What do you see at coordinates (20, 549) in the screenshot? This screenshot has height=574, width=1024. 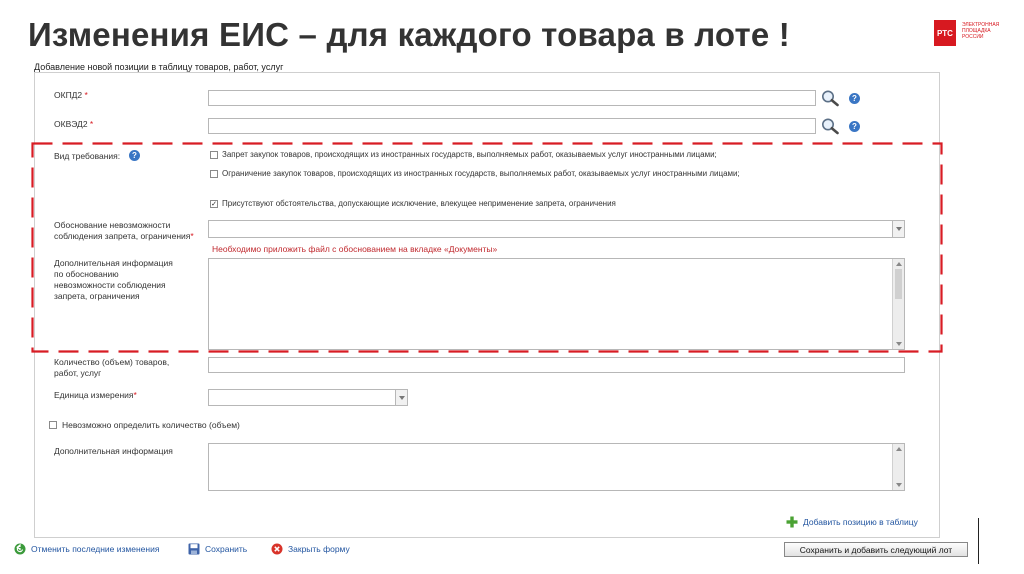 I see `undo-icon` at bounding box center [20, 549].